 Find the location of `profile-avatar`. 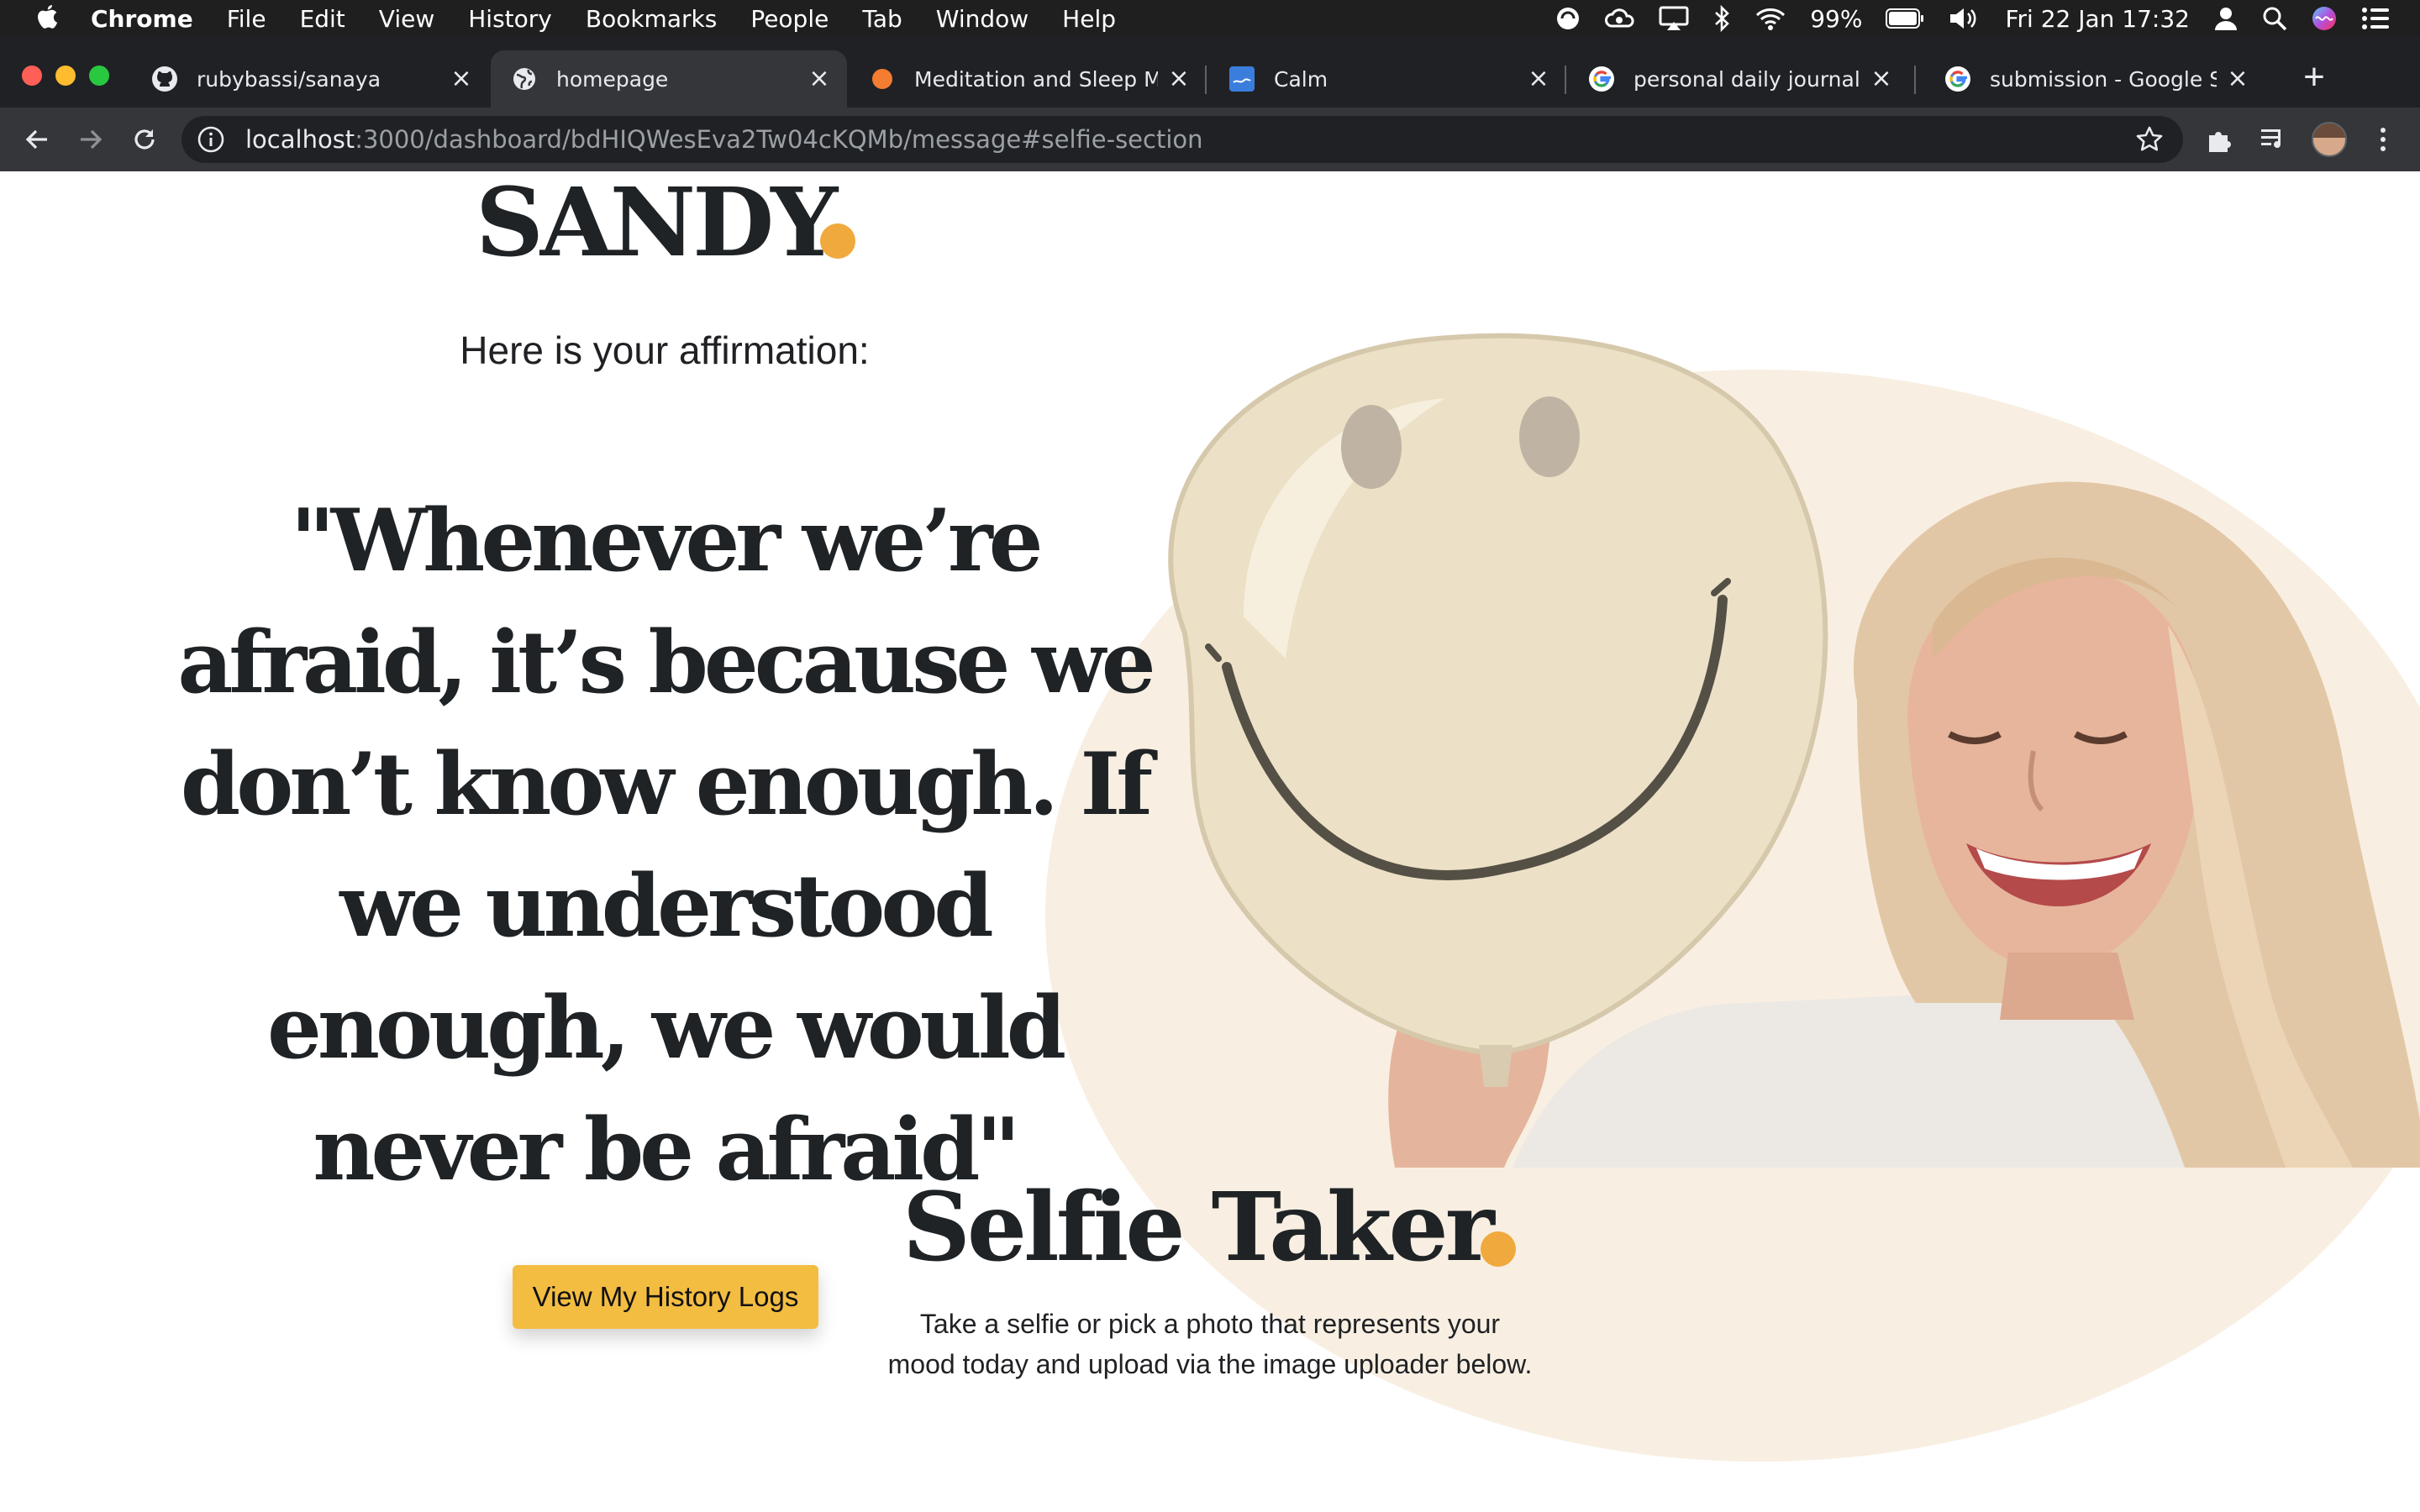

profile-avatar is located at coordinates (2329, 139).